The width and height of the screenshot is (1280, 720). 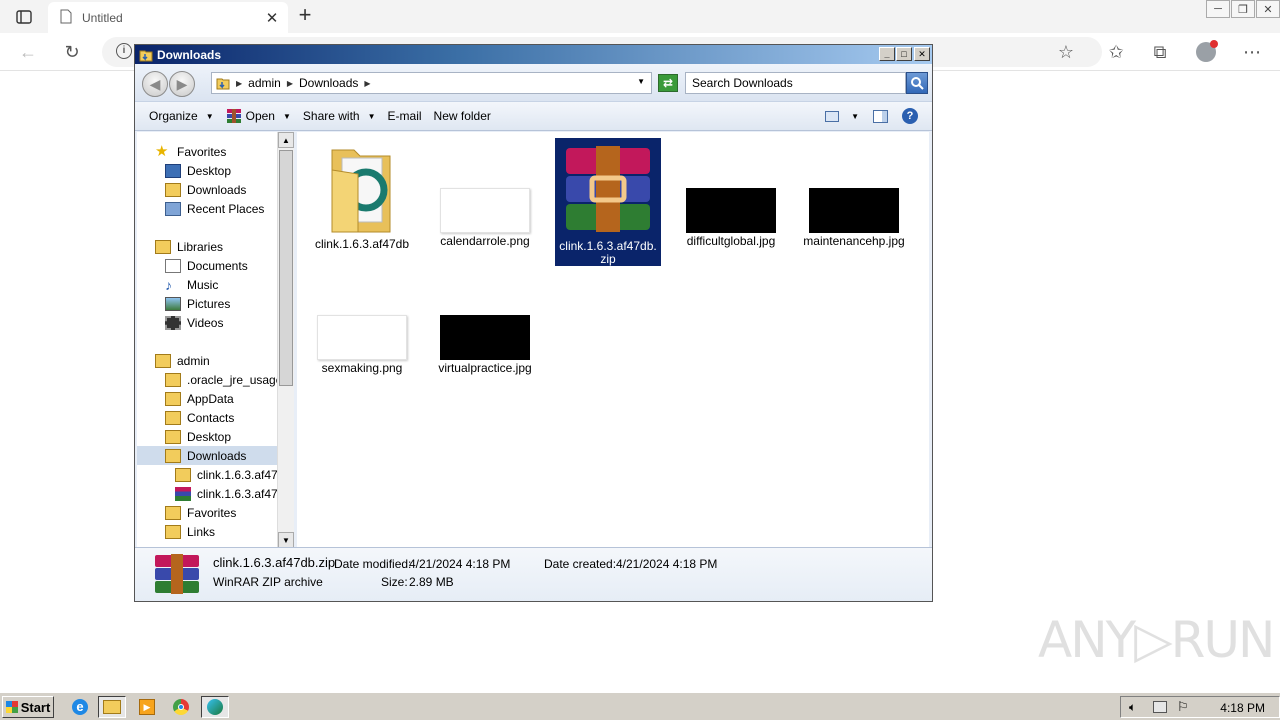 I want to click on open-button: Open ▼, so click(x=258, y=116).